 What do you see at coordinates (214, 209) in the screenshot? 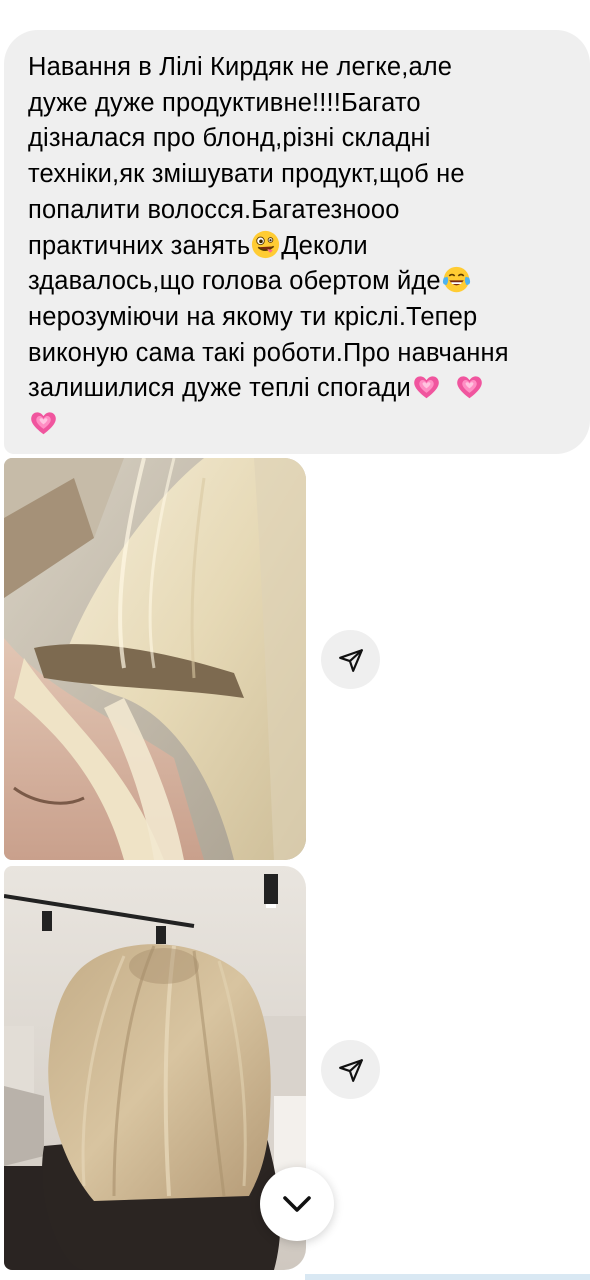
I see `message-line: попалити волосся.Багатезнооо` at bounding box center [214, 209].